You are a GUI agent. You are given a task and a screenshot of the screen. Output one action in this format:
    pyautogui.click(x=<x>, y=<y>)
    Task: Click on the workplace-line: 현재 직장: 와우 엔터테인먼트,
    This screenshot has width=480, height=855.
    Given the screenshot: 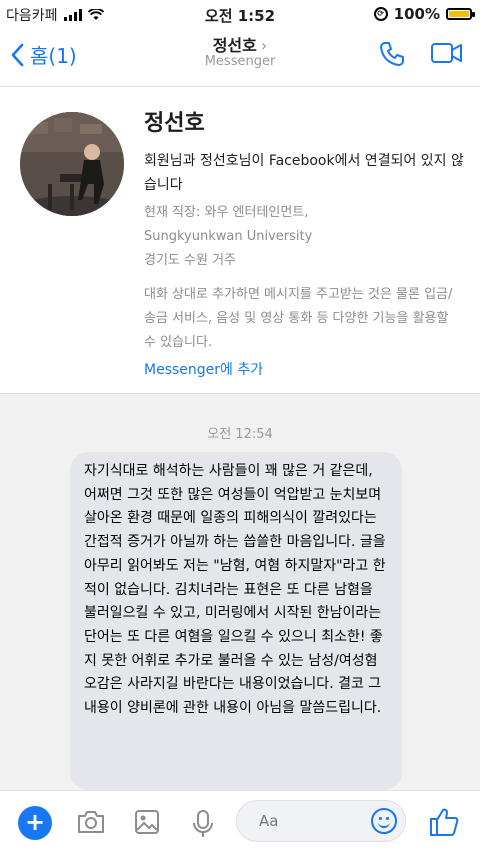 What is the action you would take?
    pyautogui.click(x=226, y=212)
    